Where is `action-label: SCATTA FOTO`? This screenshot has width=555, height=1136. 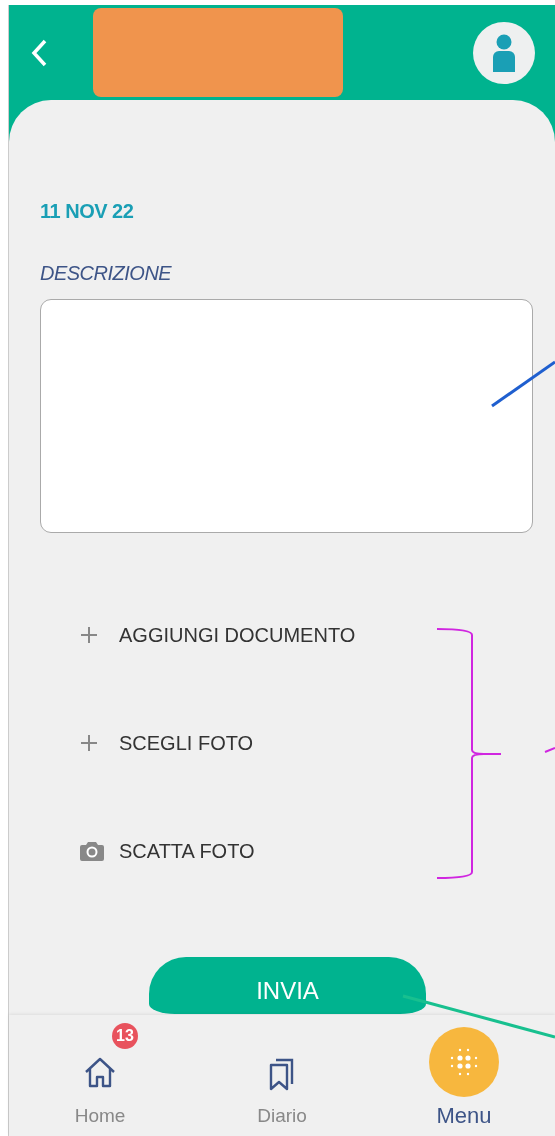
action-label: SCATTA FOTO is located at coordinates (187, 851).